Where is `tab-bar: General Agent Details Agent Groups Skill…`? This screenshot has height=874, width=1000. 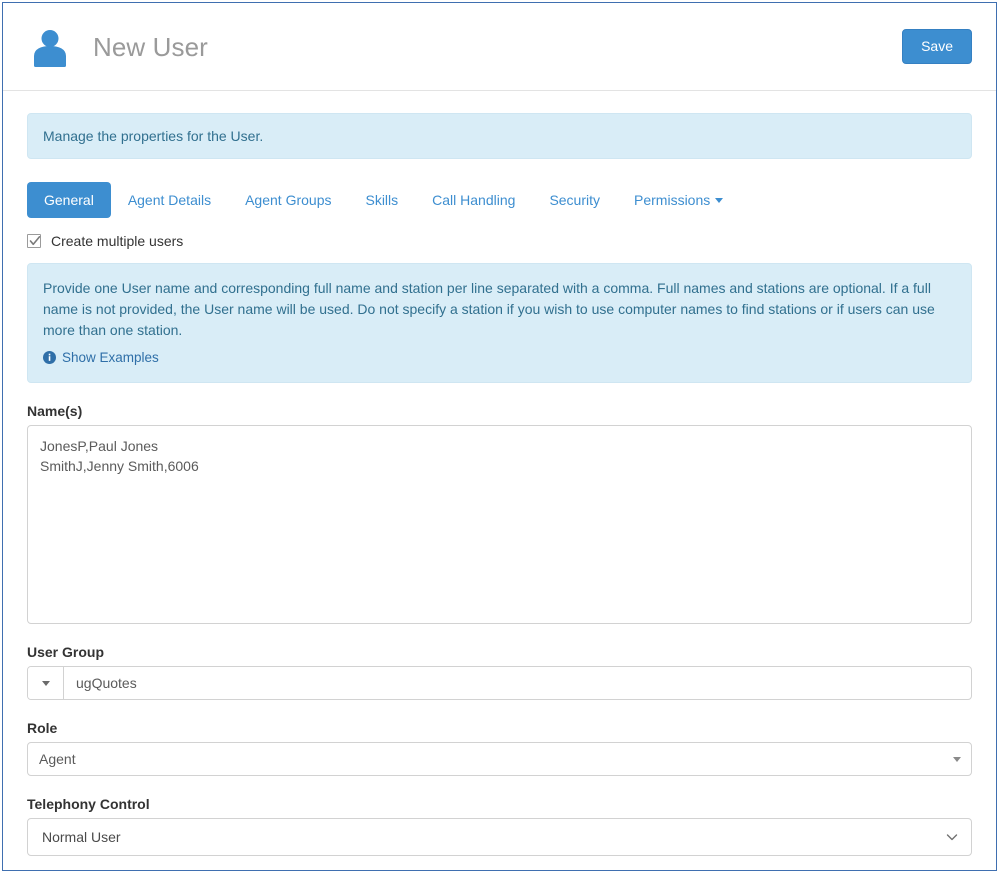 tab-bar: General Agent Details Agent Groups Skill… is located at coordinates (499, 200).